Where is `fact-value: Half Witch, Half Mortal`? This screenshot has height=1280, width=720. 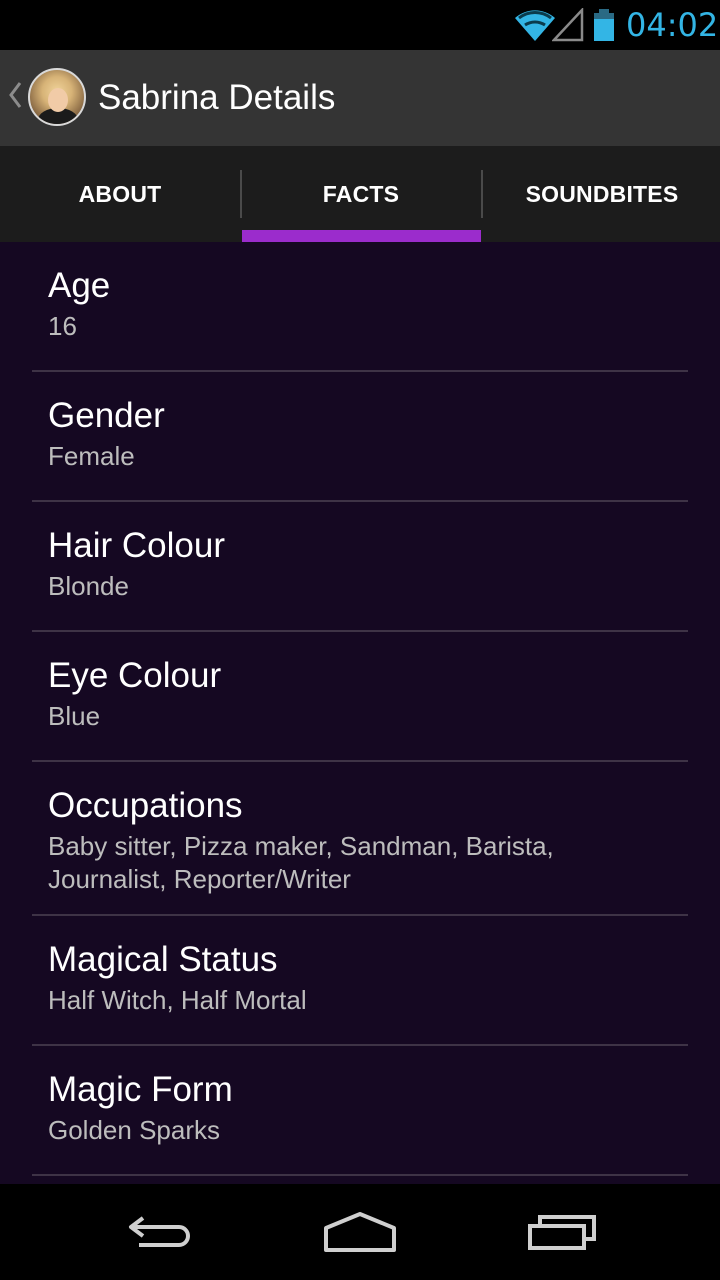 fact-value: Half Witch, Half Mortal is located at coordinates (177, 1000).